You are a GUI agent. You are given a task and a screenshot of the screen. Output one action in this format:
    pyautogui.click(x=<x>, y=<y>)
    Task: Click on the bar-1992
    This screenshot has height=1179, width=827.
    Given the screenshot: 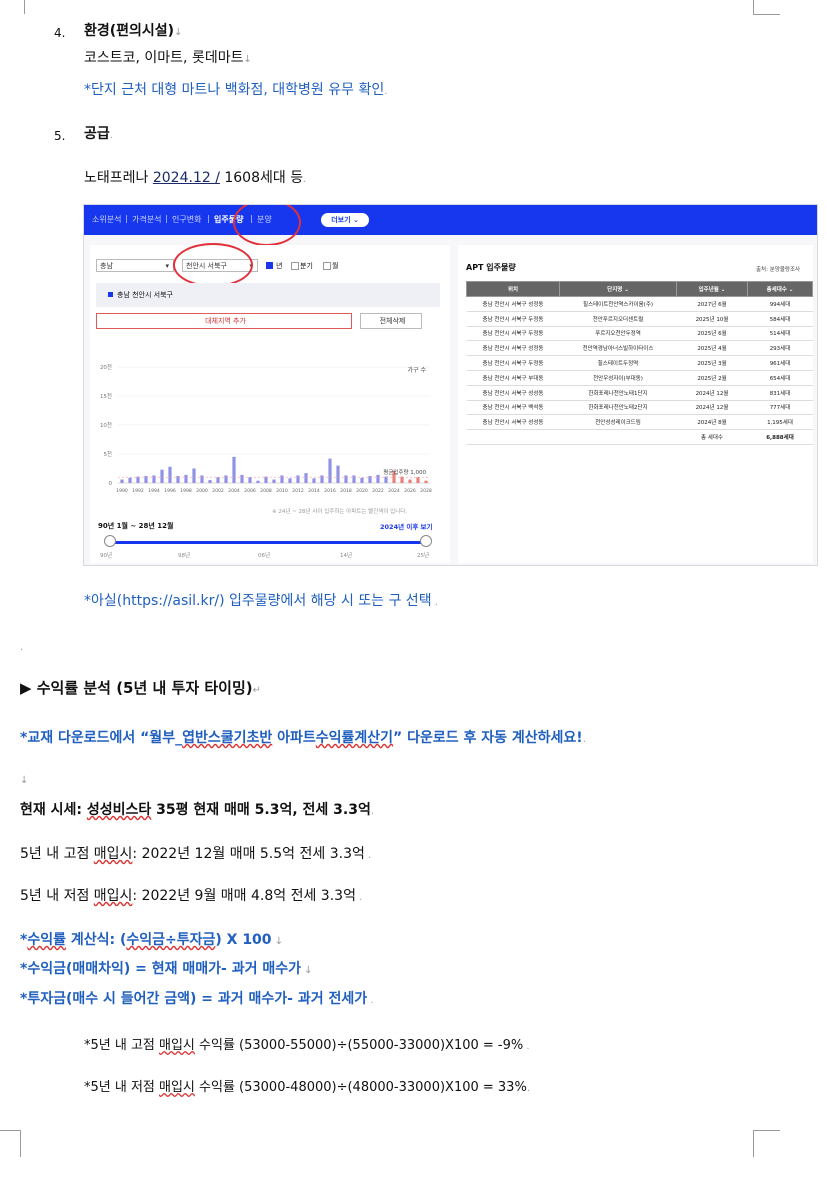 What is the action you would take?
    pyautogui.click(x=138, y=479)
    